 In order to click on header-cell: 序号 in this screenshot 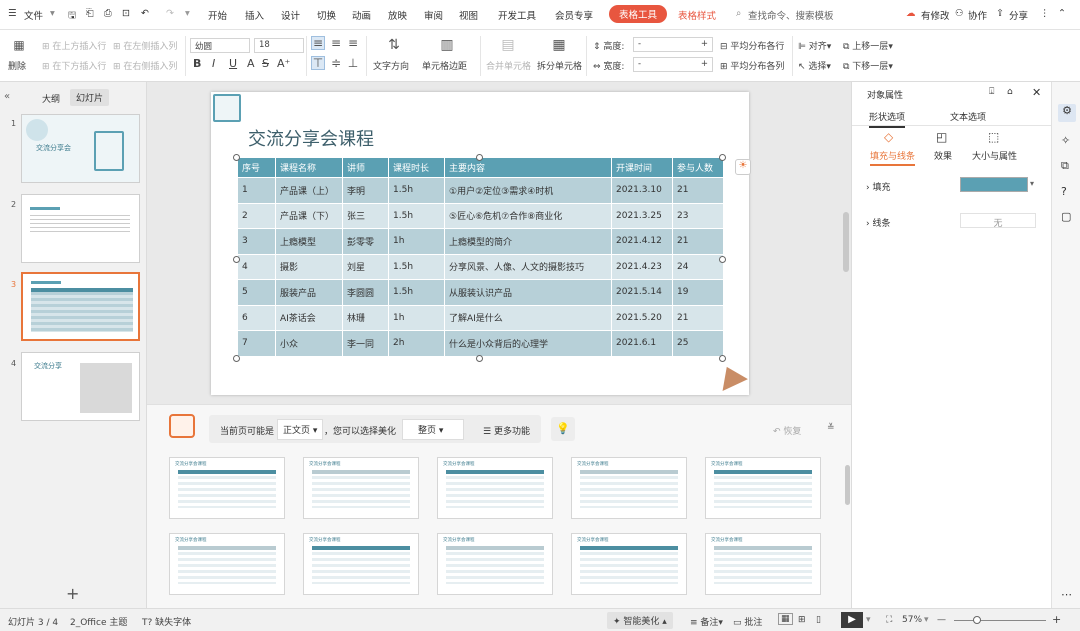, I will do `click(256, 167)`.